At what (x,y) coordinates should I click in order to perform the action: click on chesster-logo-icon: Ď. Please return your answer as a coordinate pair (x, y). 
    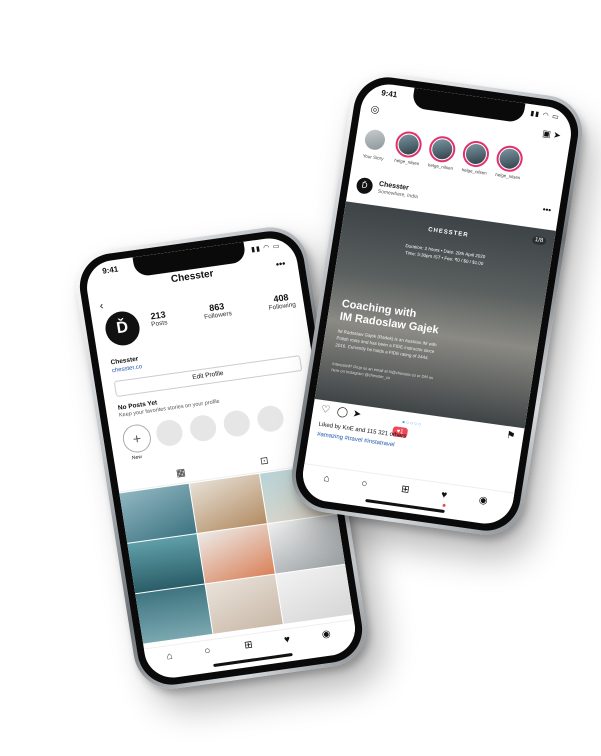
    Looking at the image, I should click on (122, 328).